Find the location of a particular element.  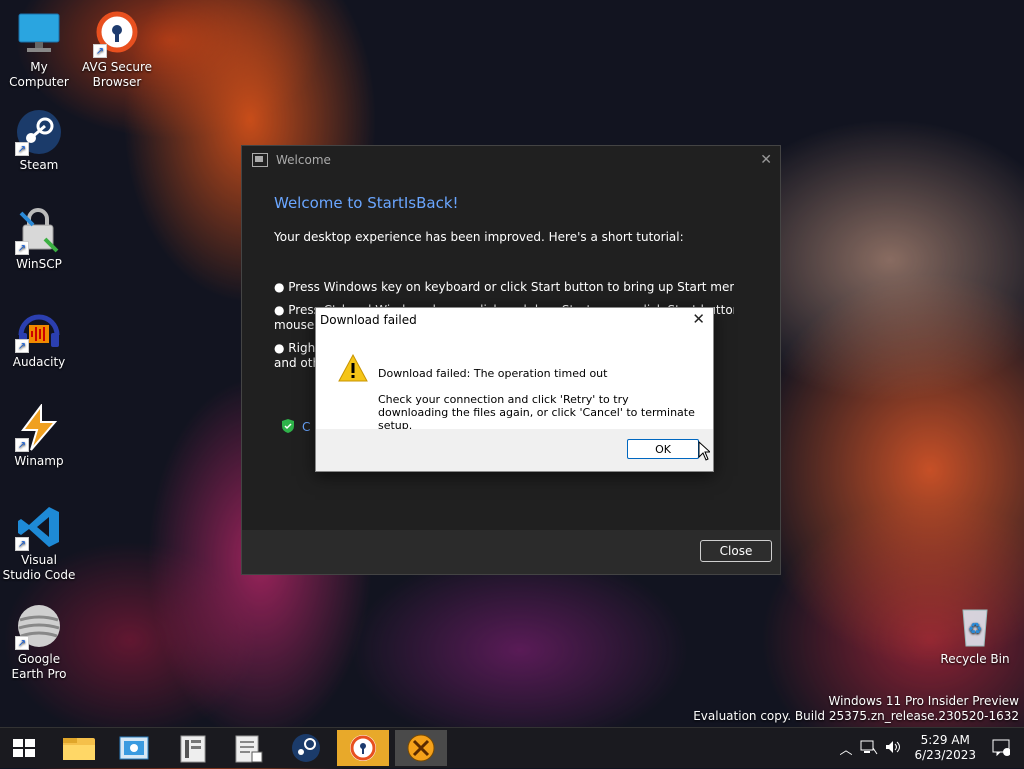

desktop-icon-google-earth-pro: ↗ Google Earth Pro is located at coordinates (39, 642).